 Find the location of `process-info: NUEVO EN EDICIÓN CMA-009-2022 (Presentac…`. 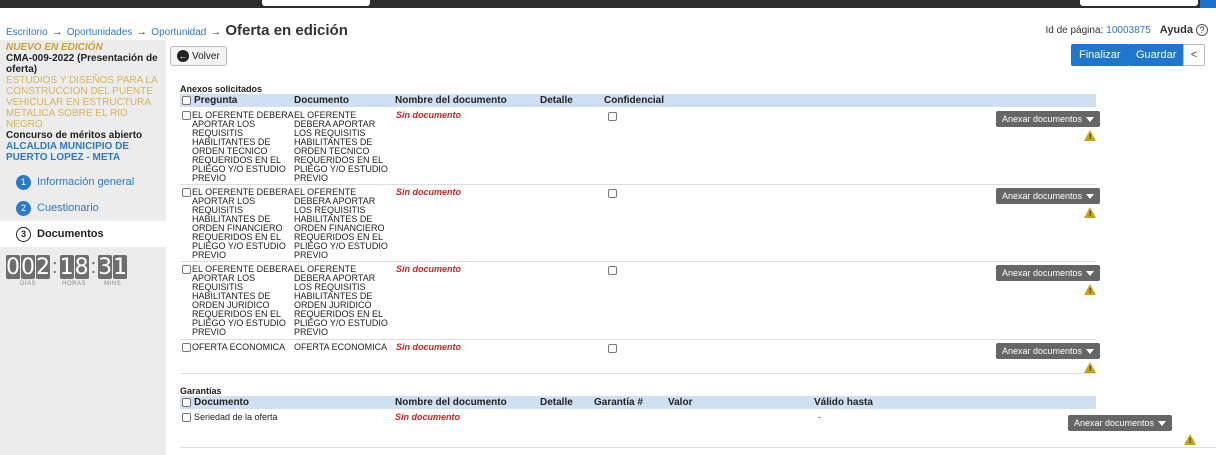

process-info: NUEVO EN EDICIÓN CMA-009-2022 (Presentac… is located at coordinates (83, 102).